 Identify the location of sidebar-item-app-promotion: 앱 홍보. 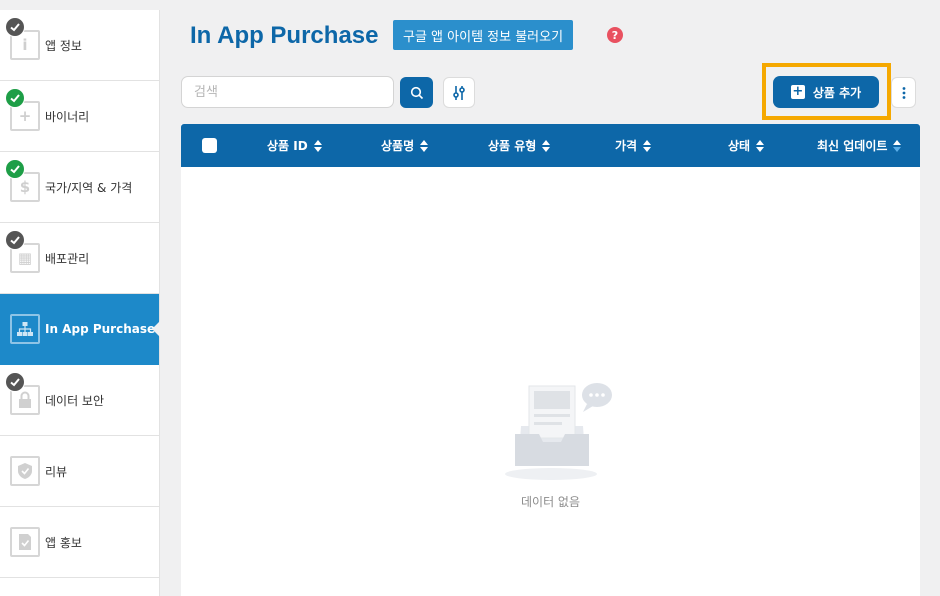
(79, 542).